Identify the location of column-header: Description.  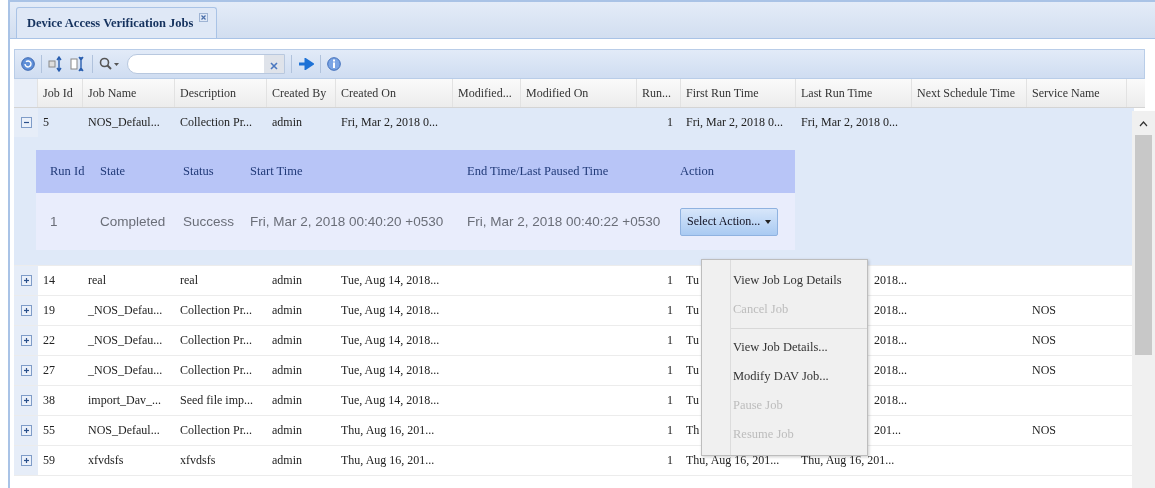
(221, 93).